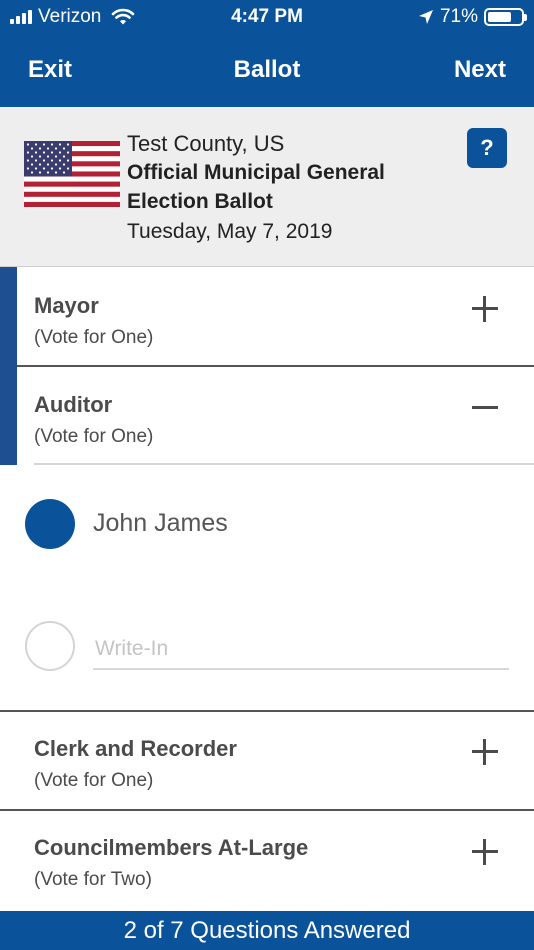 The width and height of the screenshot is (534, 950). What do you see at coordinates (301, 650) in the screenshot?
I see `write-in-field` at bounding box center [301, 650].